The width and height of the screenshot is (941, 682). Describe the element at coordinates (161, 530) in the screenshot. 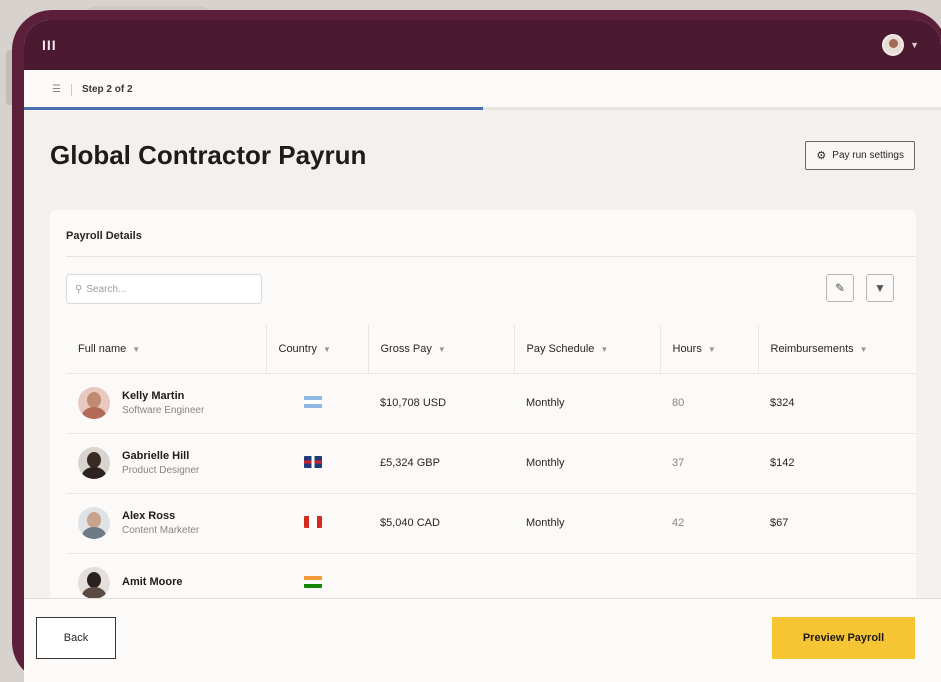

I see `person-role: Content Marketer` at that location.